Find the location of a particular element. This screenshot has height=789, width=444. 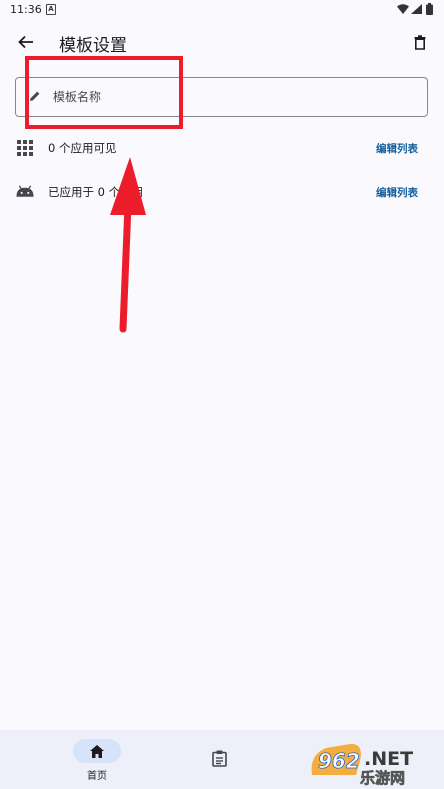

visible-apps-row: 0 个应用可见 编辑列表 is located at coordinates (222, 148).